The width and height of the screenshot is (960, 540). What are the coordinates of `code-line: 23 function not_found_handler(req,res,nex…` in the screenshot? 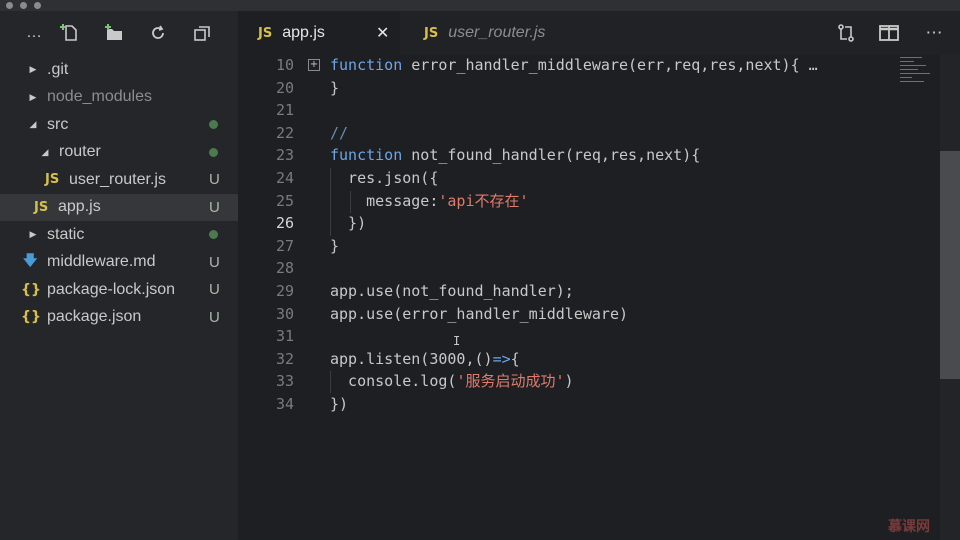 It's located at (589, 155).